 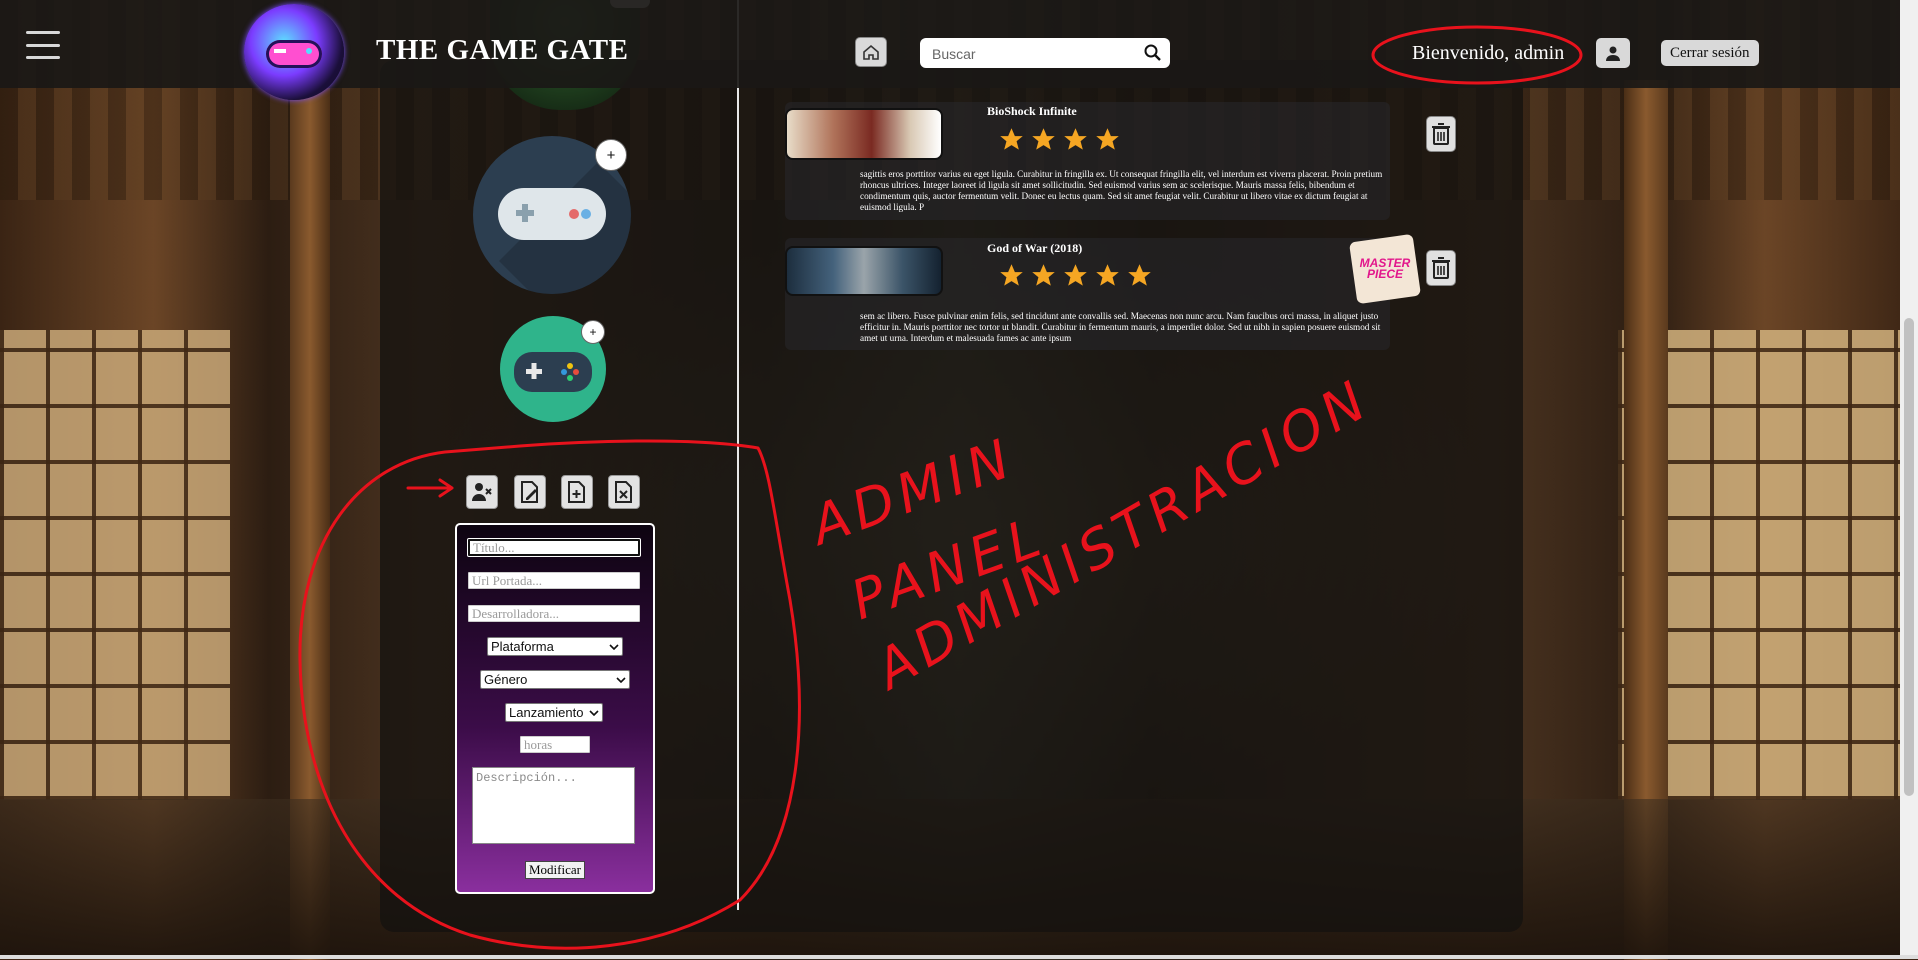 What do you see at coordinates (553, 805) in the screenshot?
I see `description-textarea` at bounding box center [553, 805].